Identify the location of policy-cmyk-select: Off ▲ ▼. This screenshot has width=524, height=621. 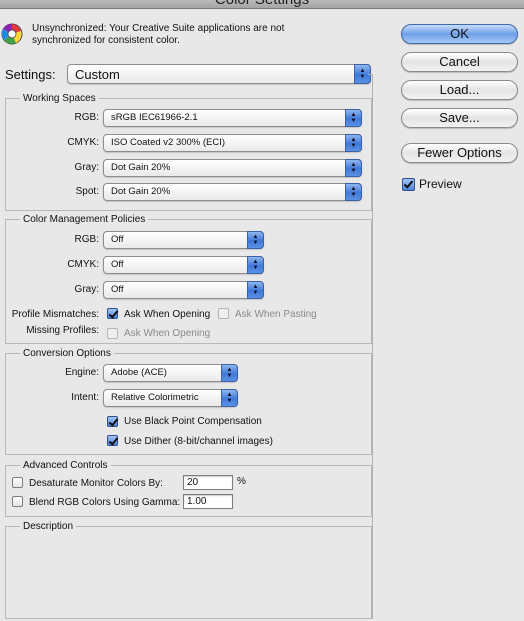
(183, 265).